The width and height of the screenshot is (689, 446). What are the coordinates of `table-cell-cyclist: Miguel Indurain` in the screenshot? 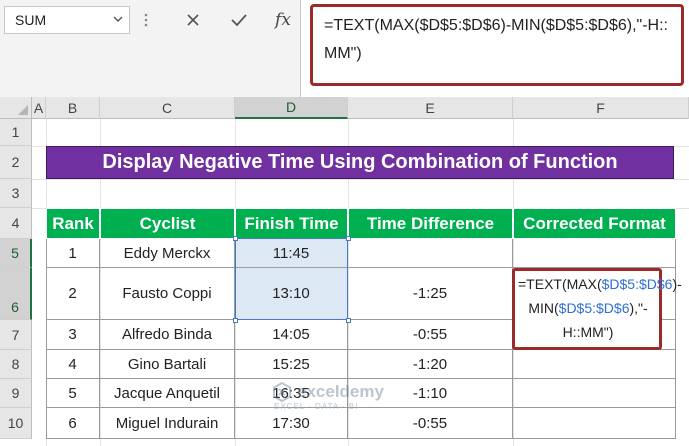 It's located at (167, 423).